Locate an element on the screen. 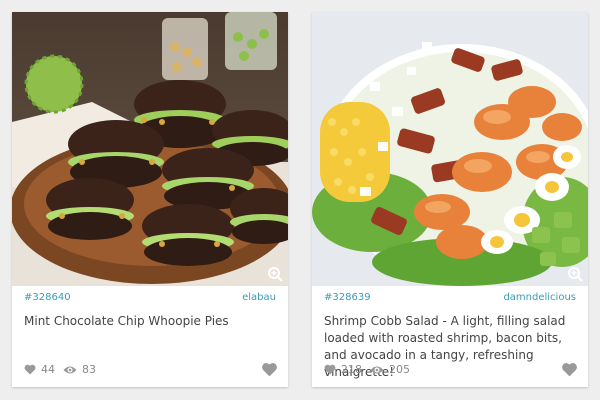  post-stats: 218 205 is located at coordinates (367, 369).